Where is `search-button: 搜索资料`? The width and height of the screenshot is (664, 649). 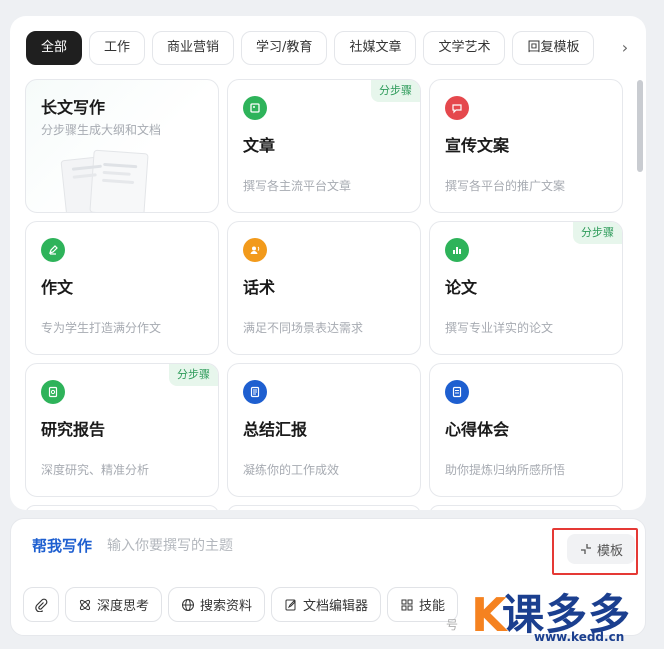 search-button: 搜索资料 is located at coordinates (217, 604).